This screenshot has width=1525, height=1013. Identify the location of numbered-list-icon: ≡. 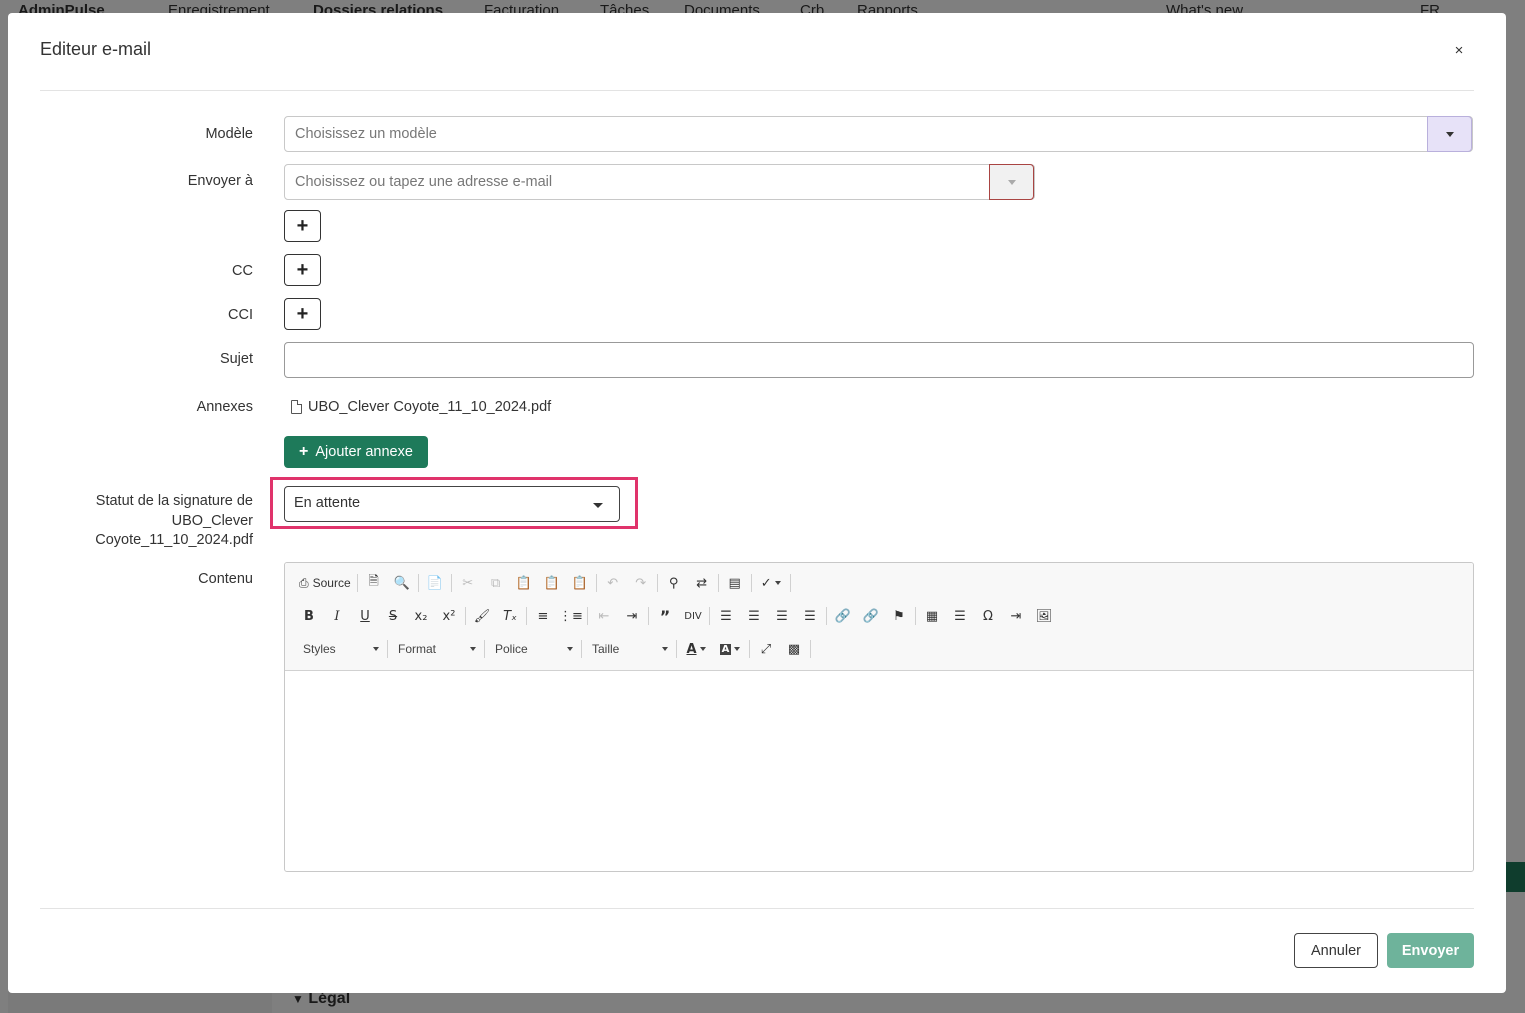
(543, 616).